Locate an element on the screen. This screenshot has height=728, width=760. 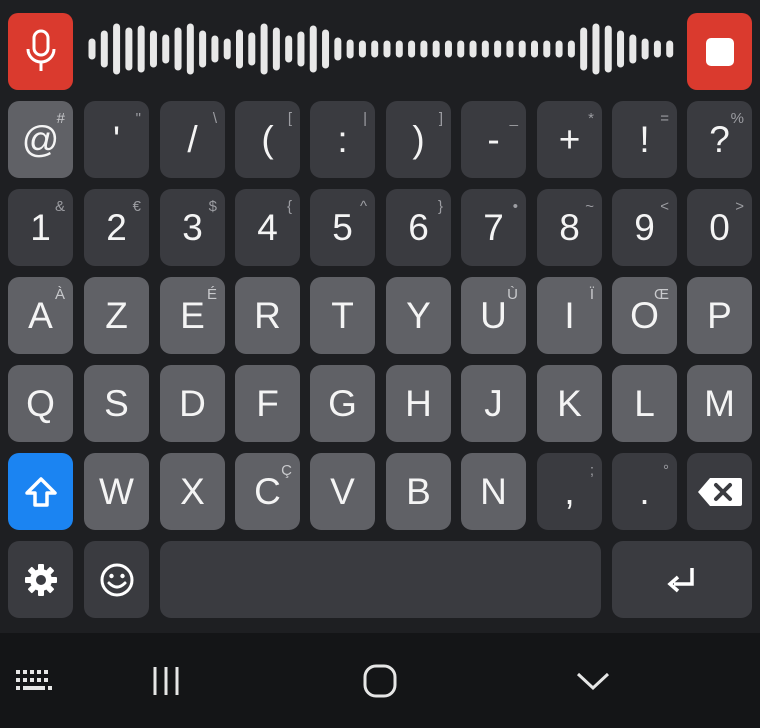
key-label: ? is located at coordinates (719, 139).